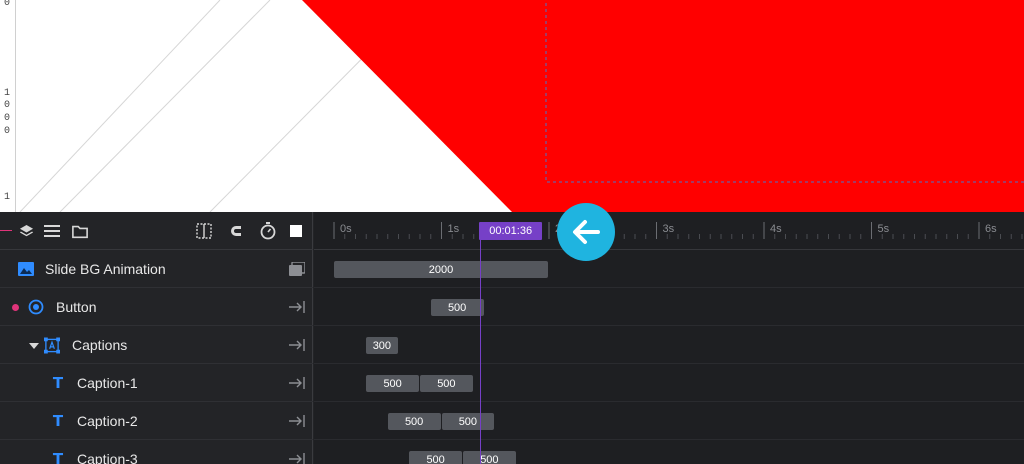 The height and width of the screenshot is (464, 1024). I want to click on menu-icon, so click(52, 231).